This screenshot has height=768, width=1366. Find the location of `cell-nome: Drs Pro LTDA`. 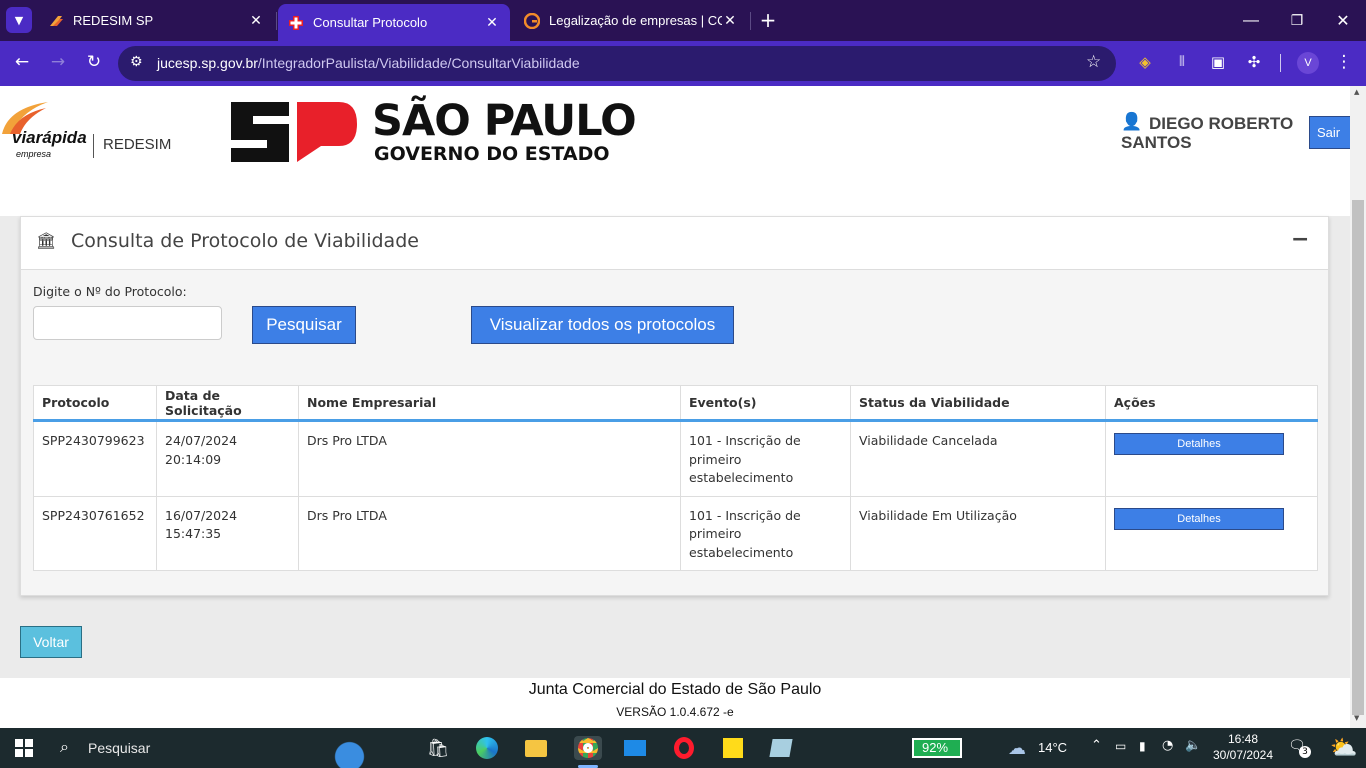

cell-nome: Drs Pro LTDA is located at coordinates (489, 533).